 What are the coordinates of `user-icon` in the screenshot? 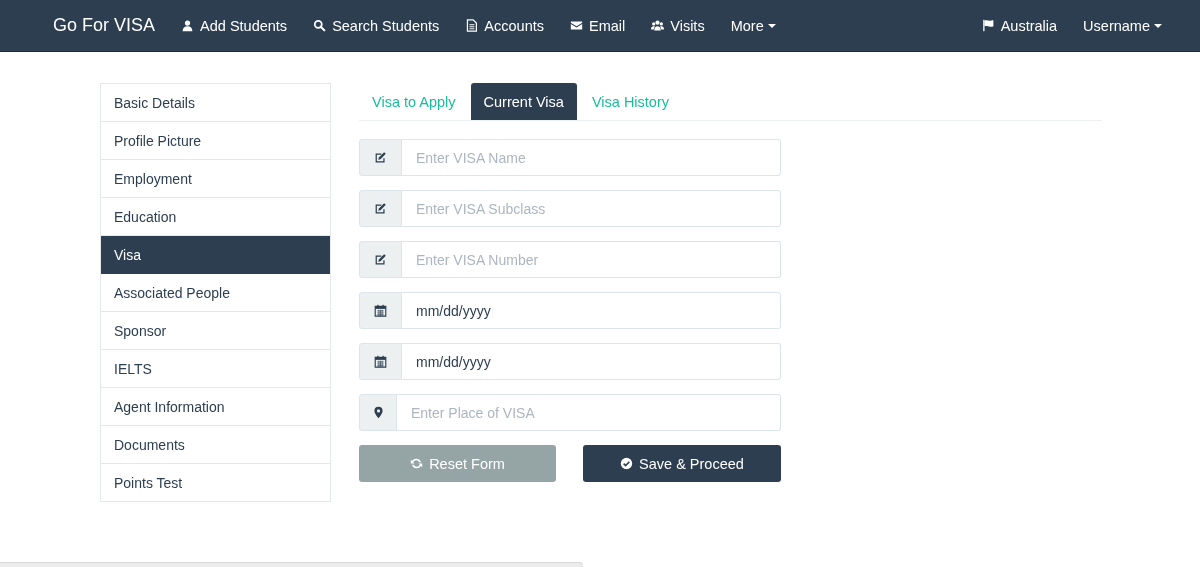 It's located at (188, 25).